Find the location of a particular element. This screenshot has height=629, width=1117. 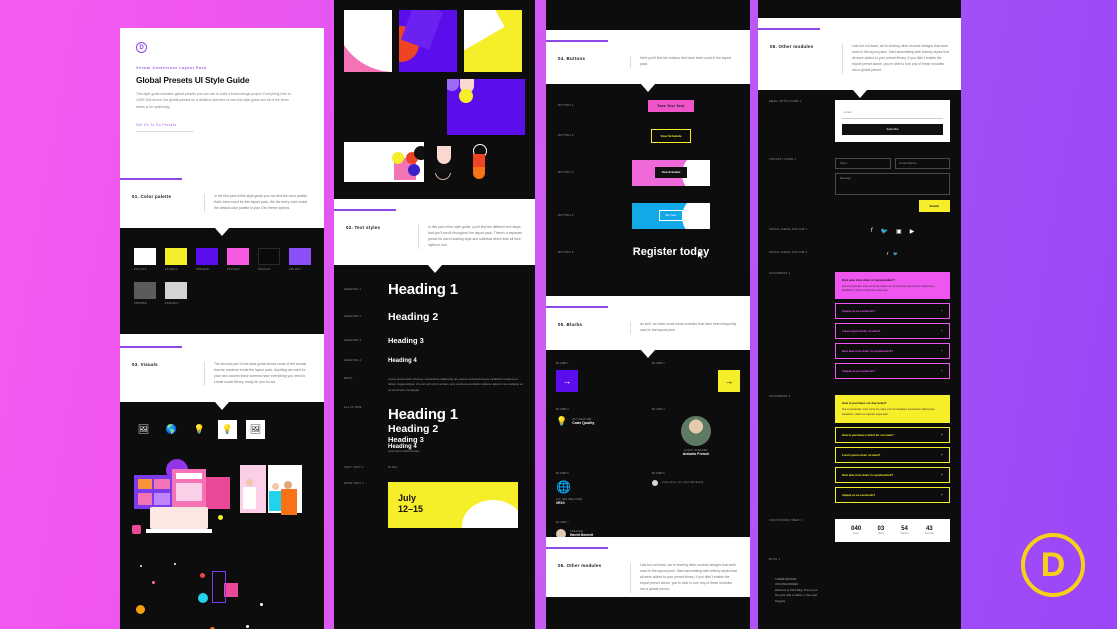

accordion-title: How to purchase a ticket for our team? is located at coordinates (868, 435).